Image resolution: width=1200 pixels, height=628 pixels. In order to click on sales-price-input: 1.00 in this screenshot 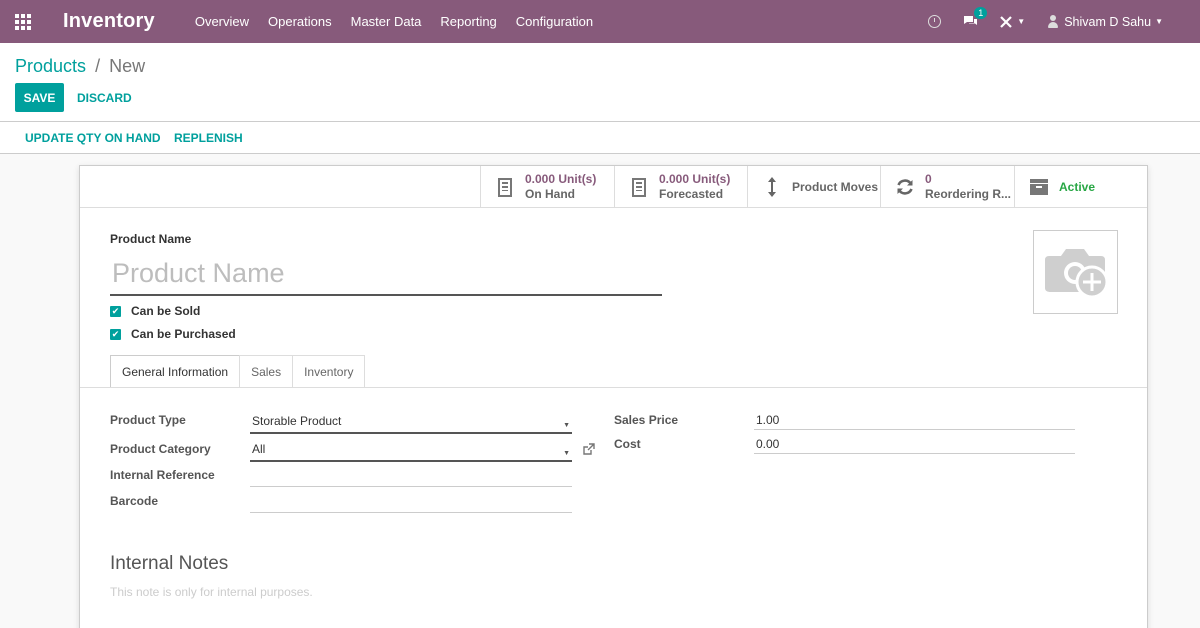, I will do `click(914, 420)`.